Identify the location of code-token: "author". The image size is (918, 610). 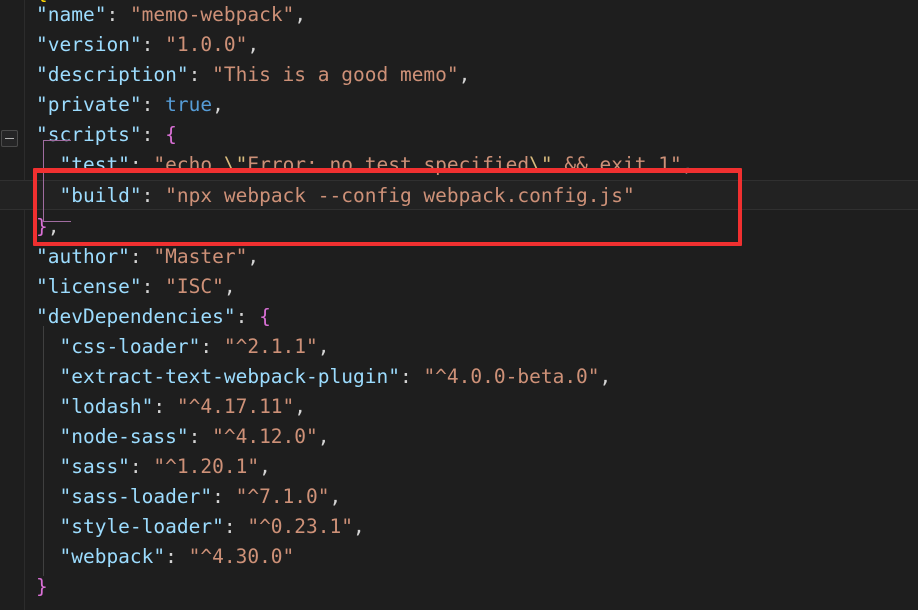
(83, 256).